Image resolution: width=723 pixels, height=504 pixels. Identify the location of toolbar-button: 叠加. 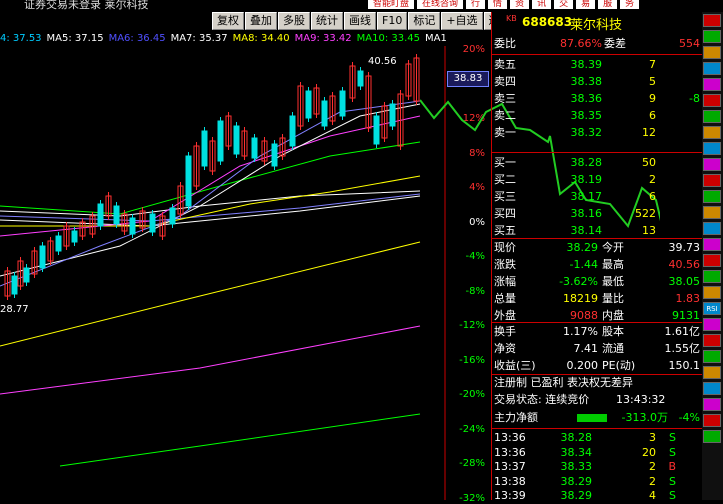
(261, 21).